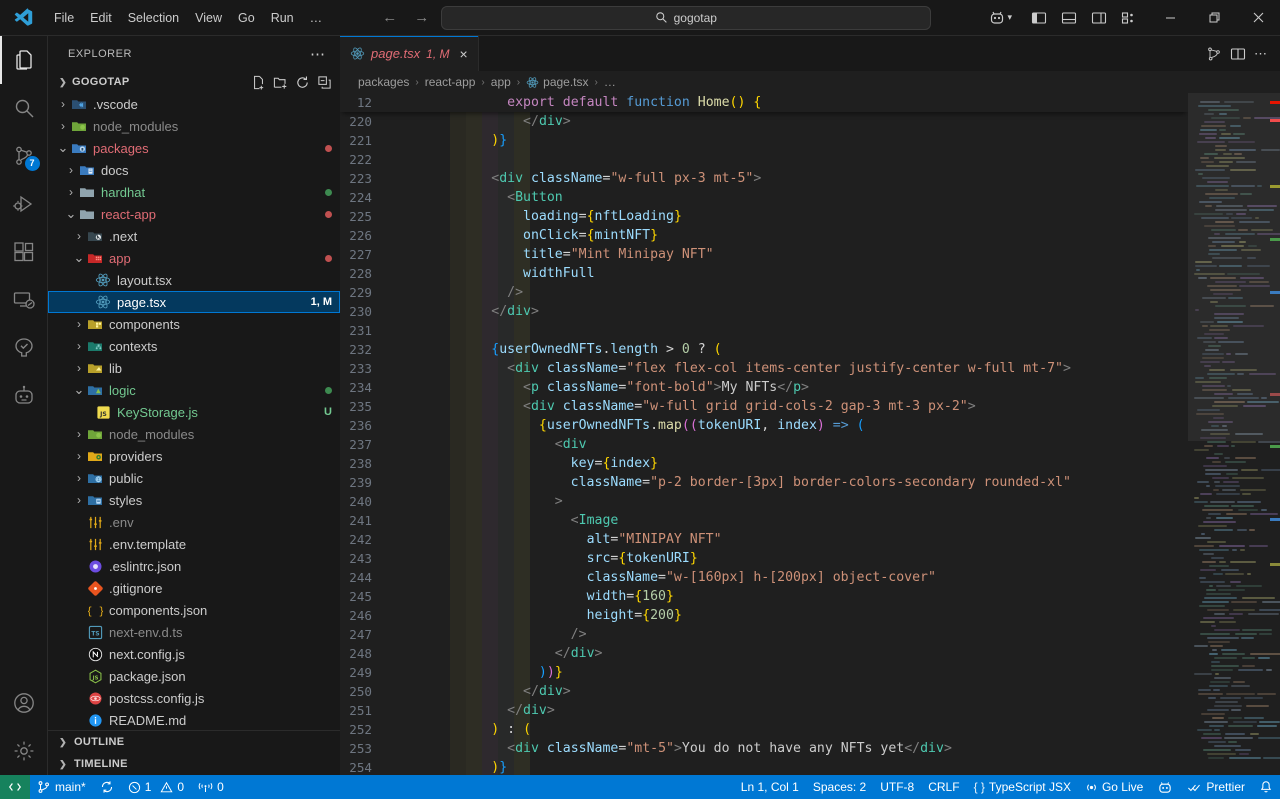  Describe the element at coordinates (194, 588) in the screenshot. I see `tree-item-gitignore: .gitignore` at that location.